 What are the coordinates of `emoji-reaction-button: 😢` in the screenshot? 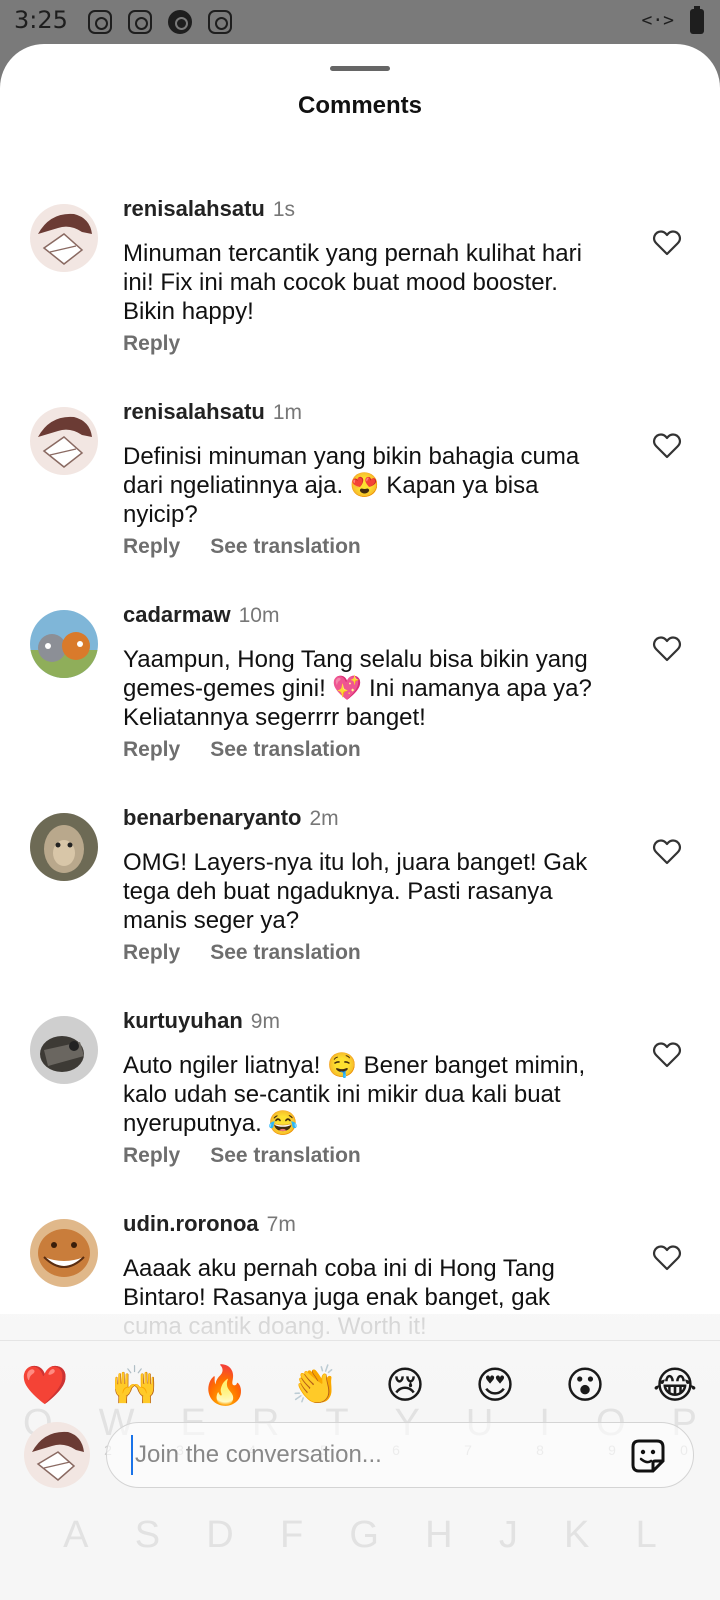 It's located at (405, 1385).